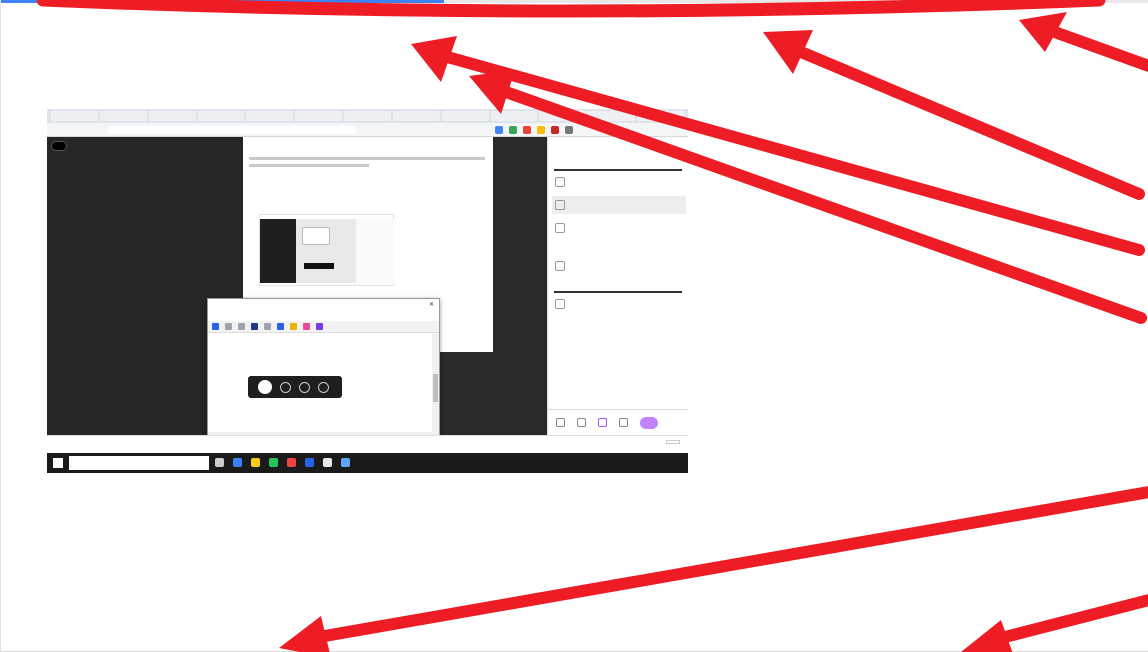 The height and width of the screenshot is (652, 1148). Describe the element at coordinates (306, 326) in the screenshot. I see `eraser-icon` at that location.